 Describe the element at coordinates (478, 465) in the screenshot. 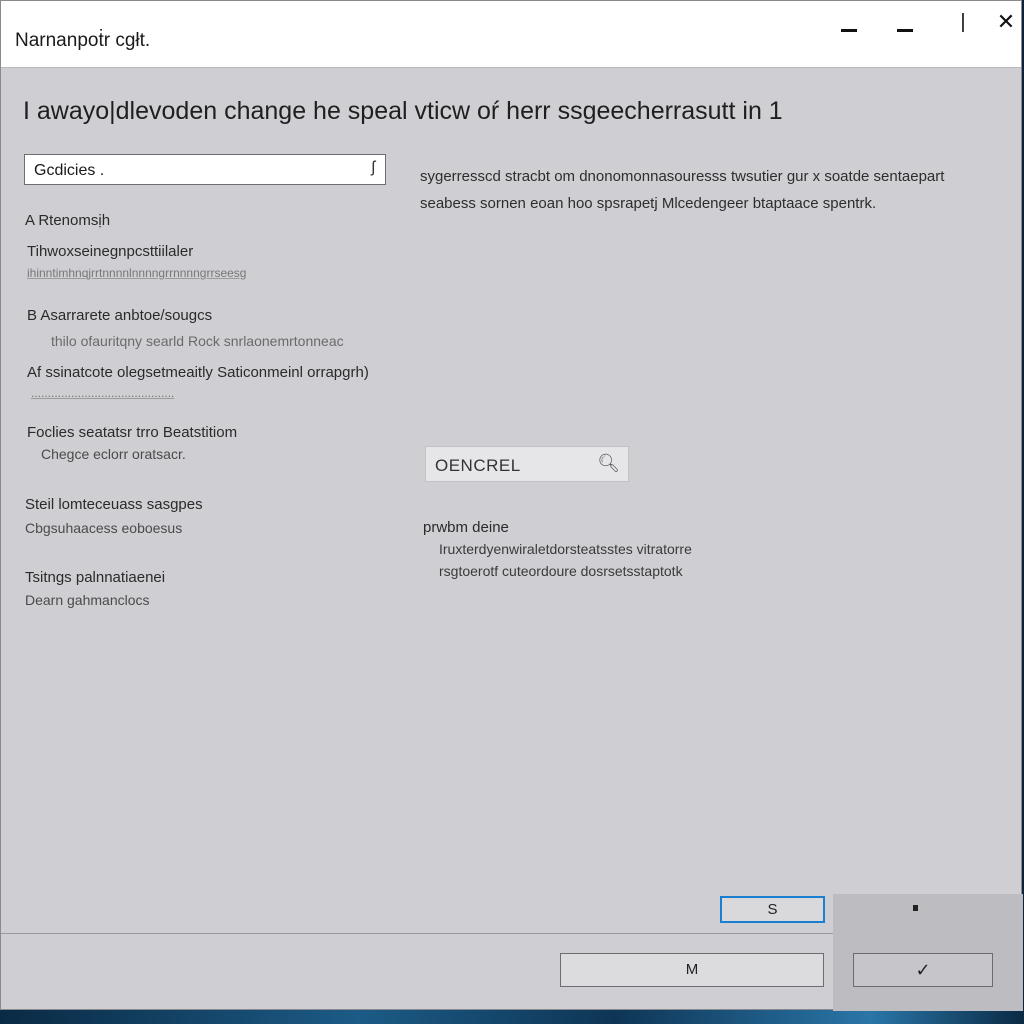

I see `cancel-field-label: OENCREL` at that location.